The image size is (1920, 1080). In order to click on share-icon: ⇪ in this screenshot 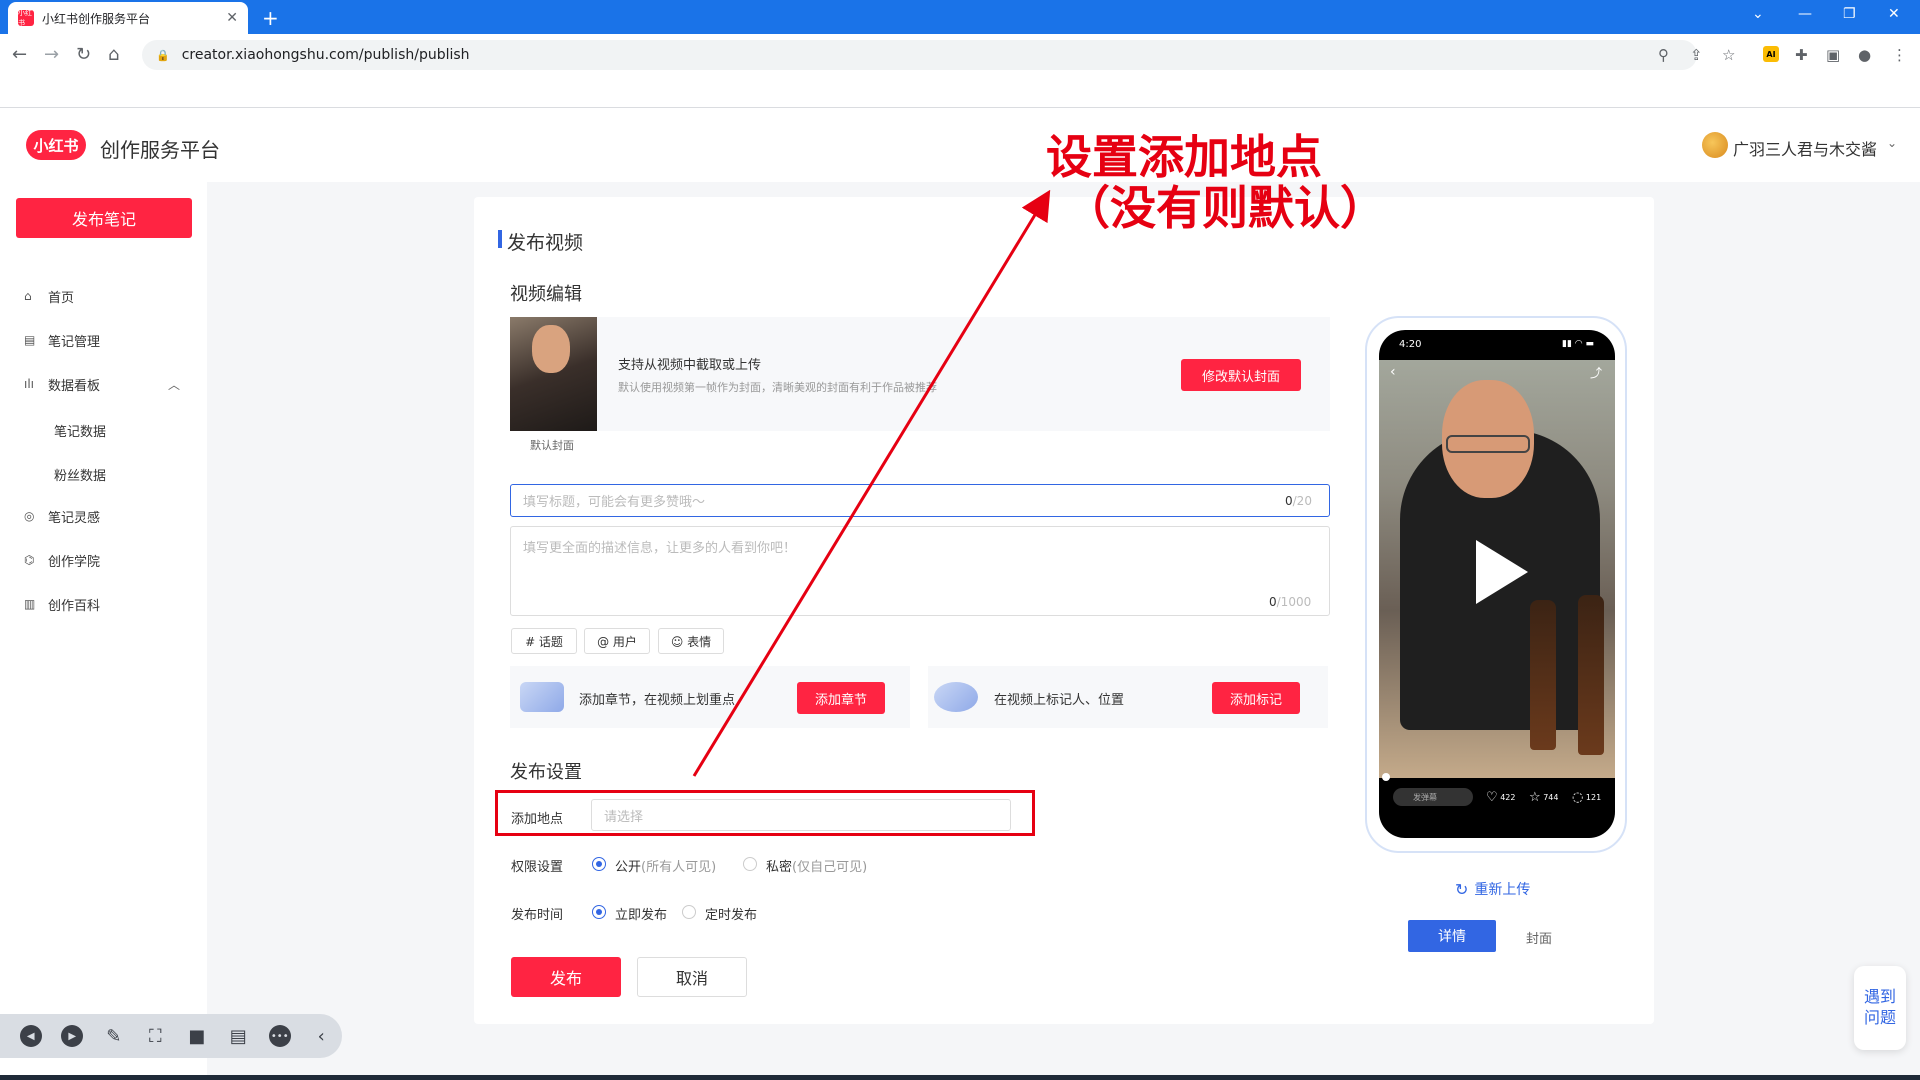, I will do `click(1696, 55)`.